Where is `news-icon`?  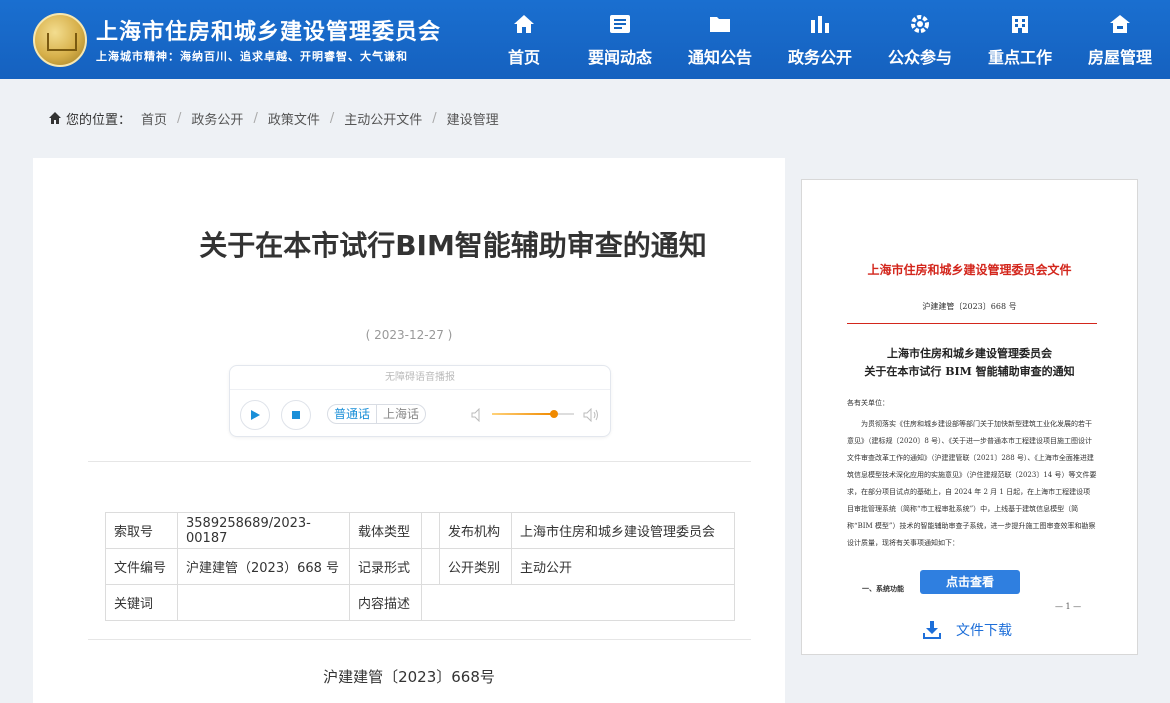
news-icon is located at coordinates (620, 24).